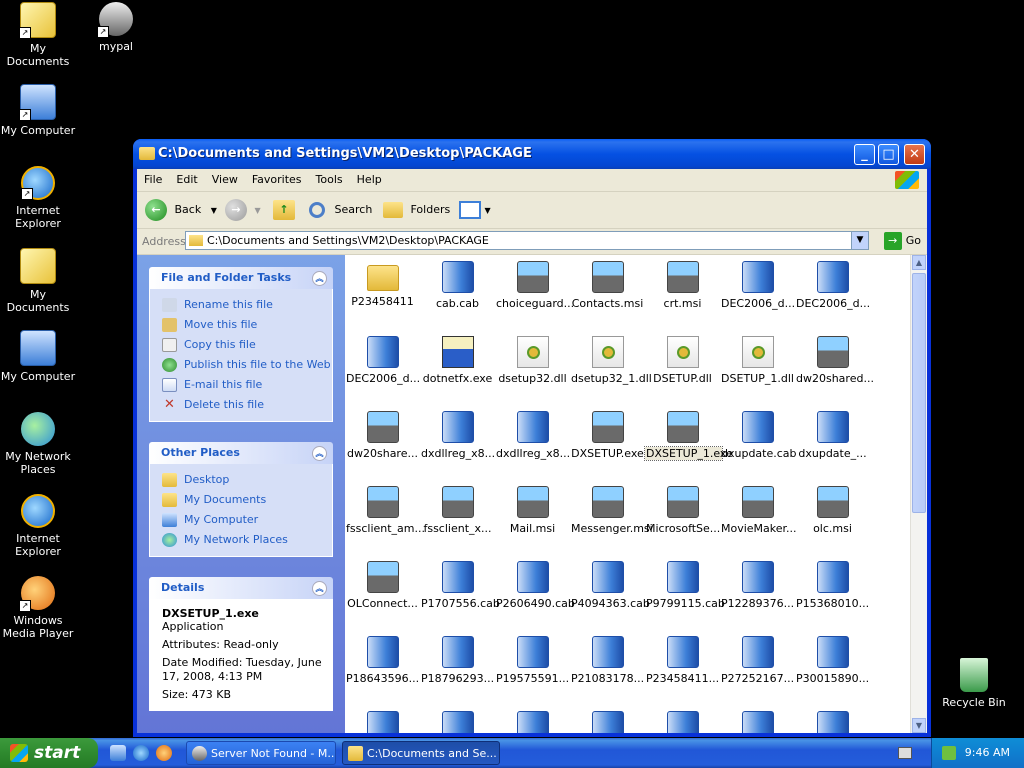 Image resolution: width=1024 pixels, height=768 pixels. I want to click on desktop-icon-my-documents-2: My Documents, so click(38, 281).